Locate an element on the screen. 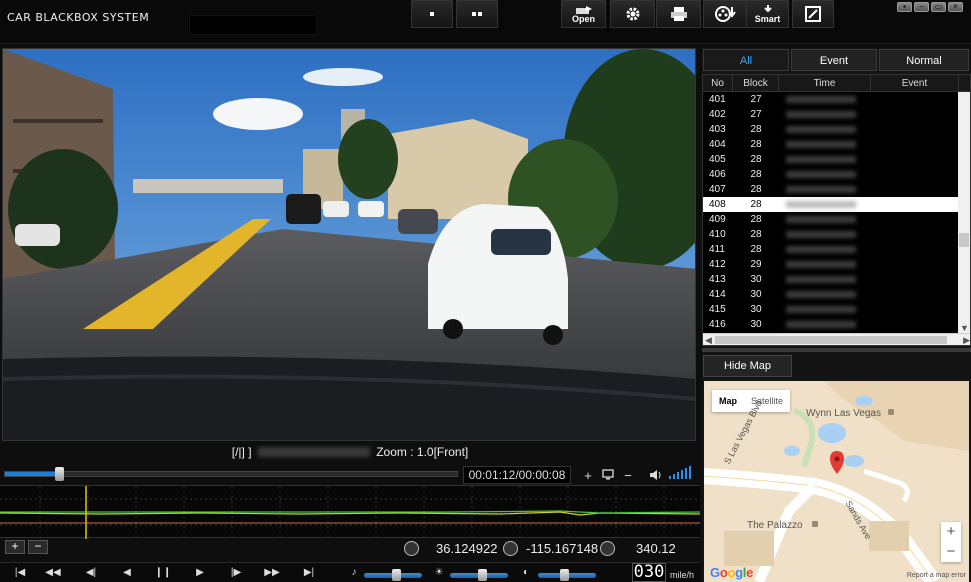 The width and height of the screenshot is (971, 582). step-back-icon: ◀| is located at coordinates (91, 572).